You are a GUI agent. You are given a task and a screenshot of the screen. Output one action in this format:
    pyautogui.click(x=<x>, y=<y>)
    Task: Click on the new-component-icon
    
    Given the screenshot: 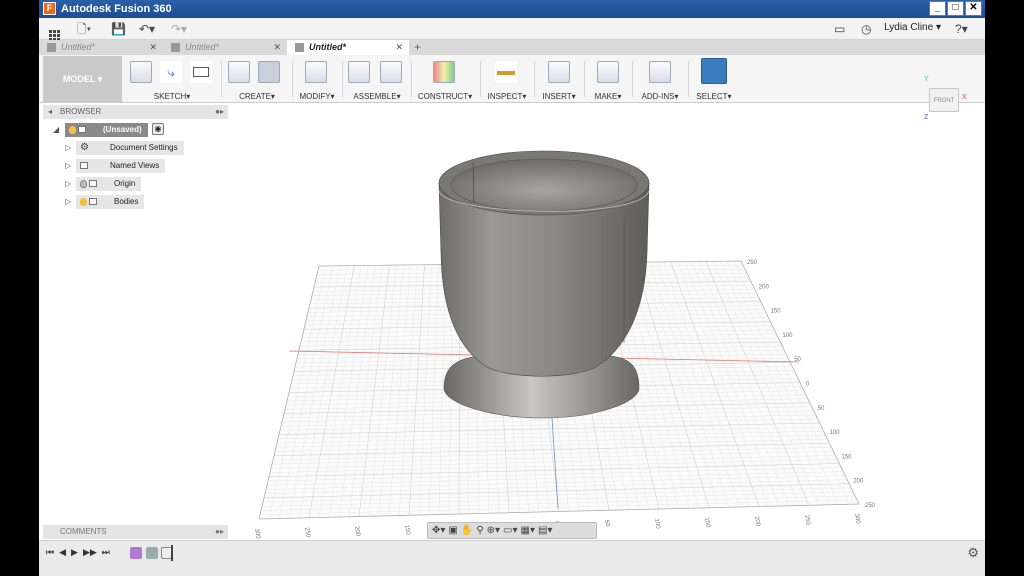 What is the action you would take?
    pyautogui.click(x=359, y=72)
    